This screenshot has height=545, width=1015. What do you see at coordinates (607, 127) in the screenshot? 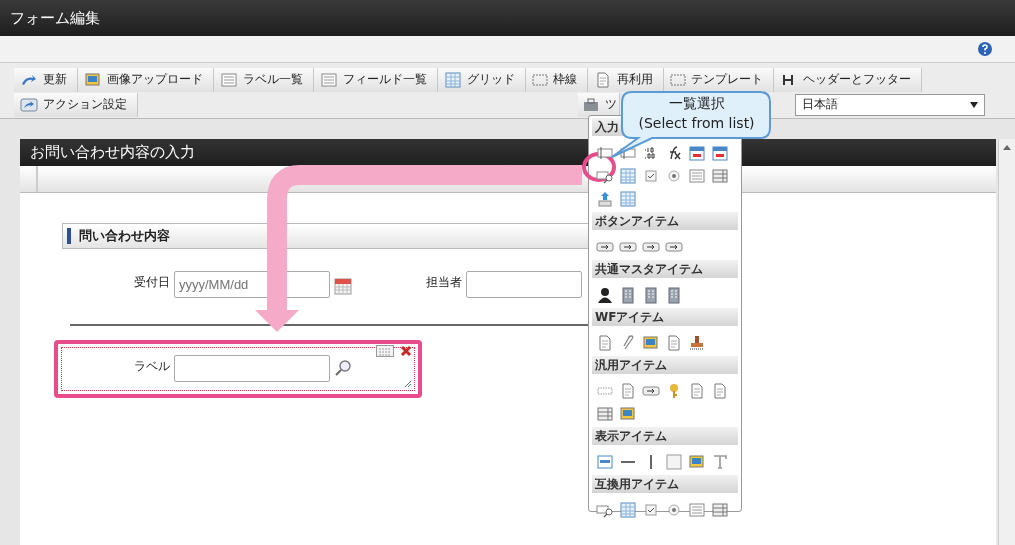
I see `palette-group-title: 入力` at bounding box center [607, 127].